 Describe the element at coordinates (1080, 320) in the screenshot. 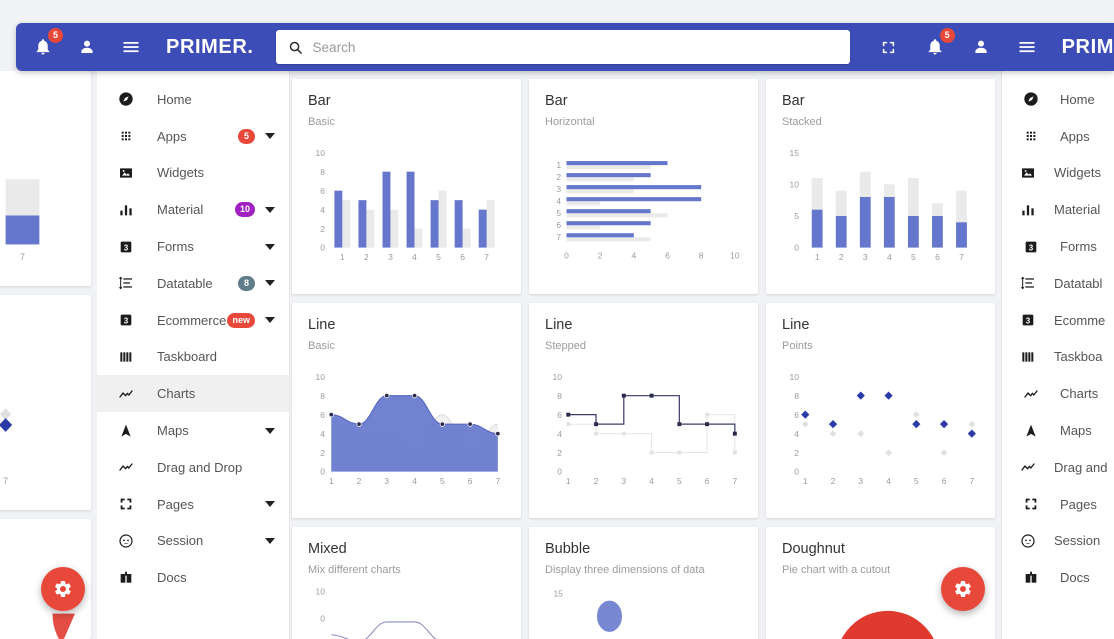

I see `sidebar-item-label: Ecomme` at that location.